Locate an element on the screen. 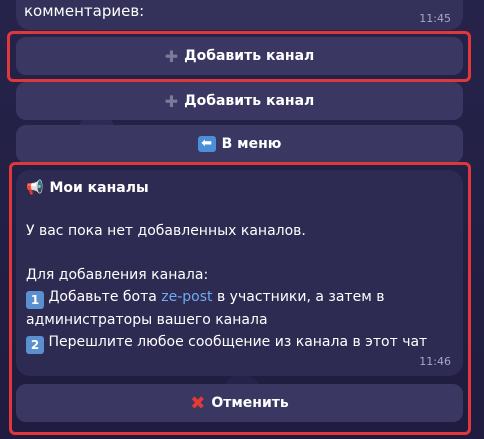 This screenshot has width=484, height=439. plus-icon: ✚ is located at coordinates (171, 101).